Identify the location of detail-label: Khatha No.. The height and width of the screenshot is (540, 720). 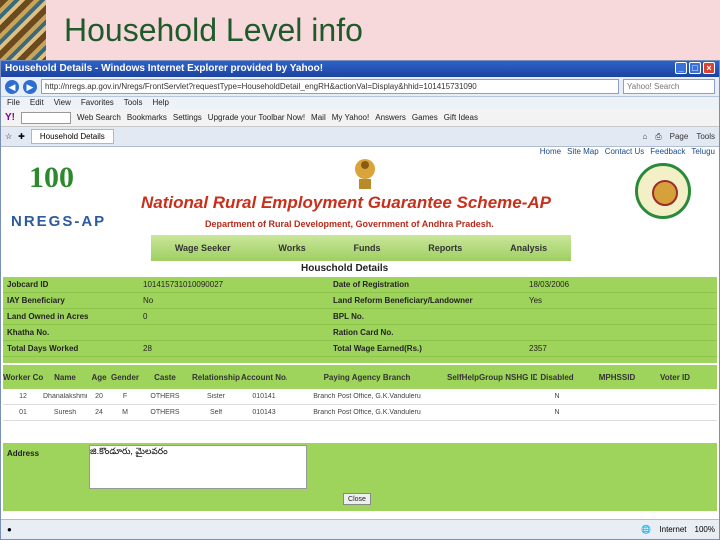
(28, 332).